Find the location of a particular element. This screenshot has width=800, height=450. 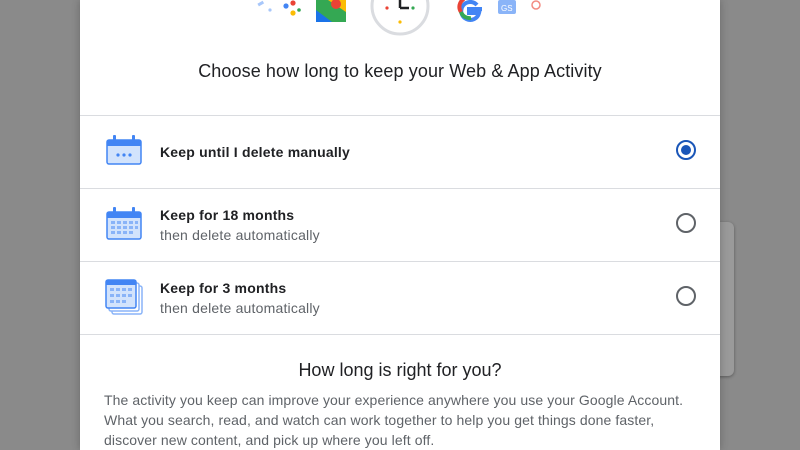

divider is located at coordinates (400, 334).